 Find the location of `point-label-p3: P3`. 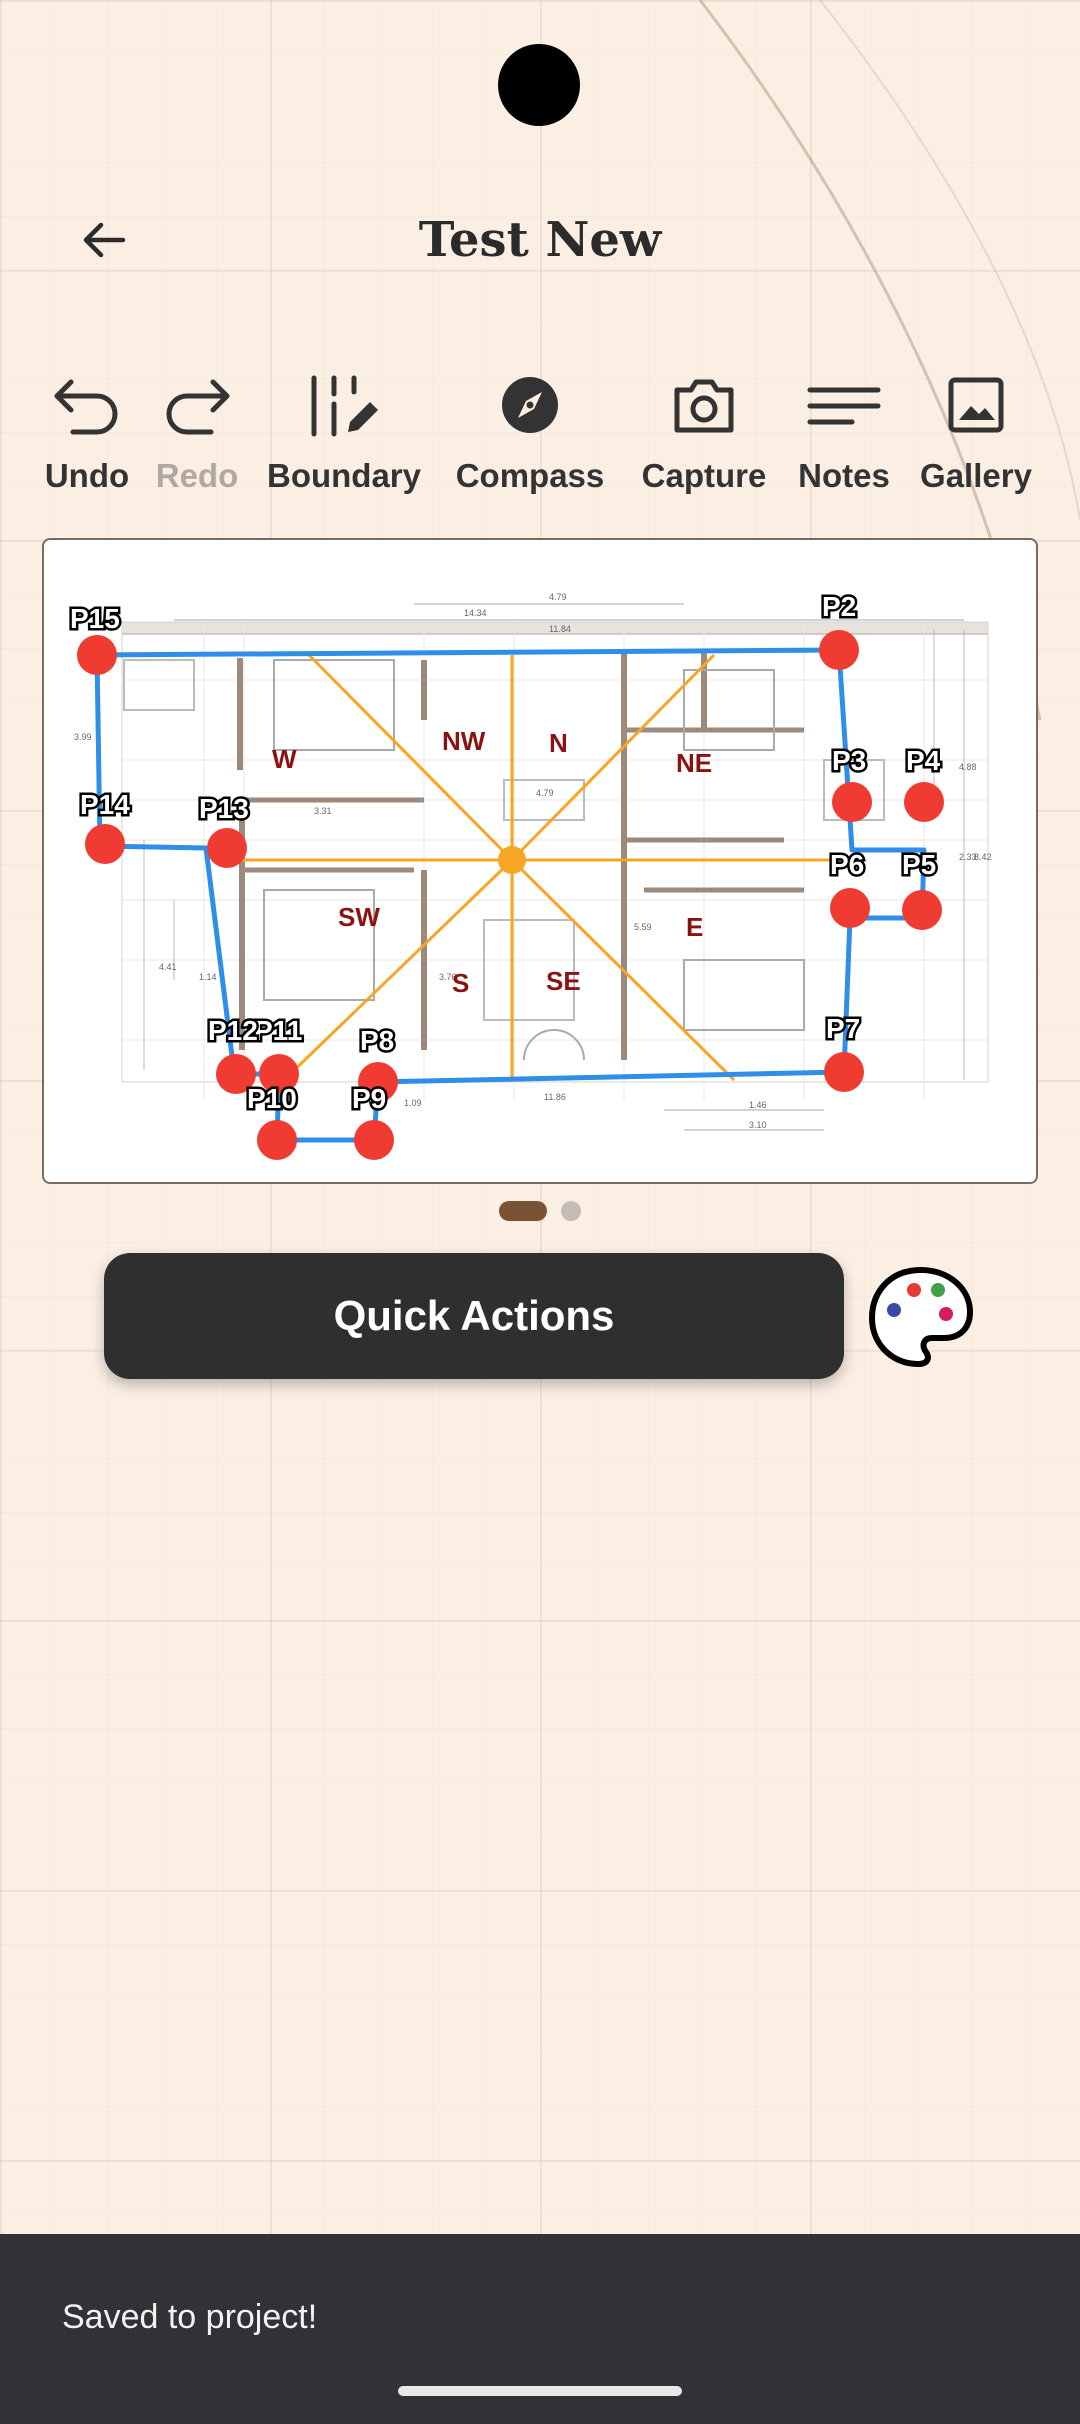

point-label-p3: P3 is located at coordinates (849, 760).